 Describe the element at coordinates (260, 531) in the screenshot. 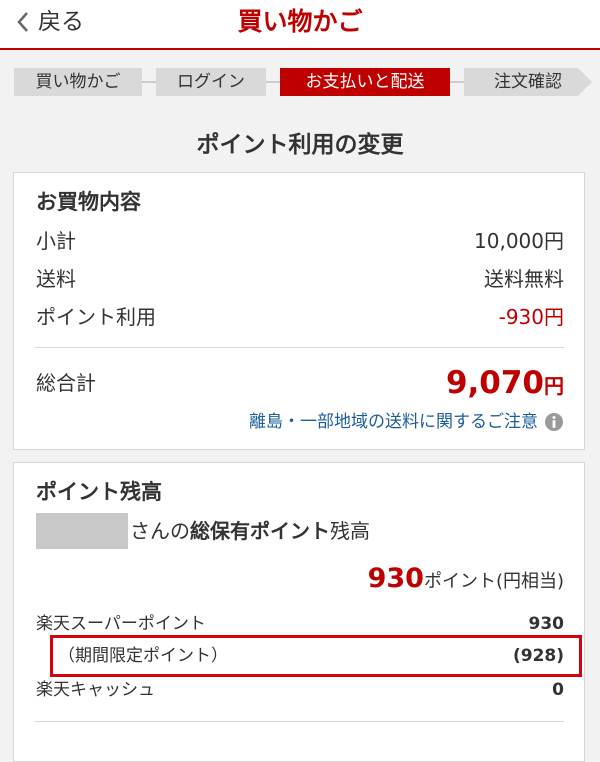

I see `name-suffix-bold: 総保有ポイント` at that location.